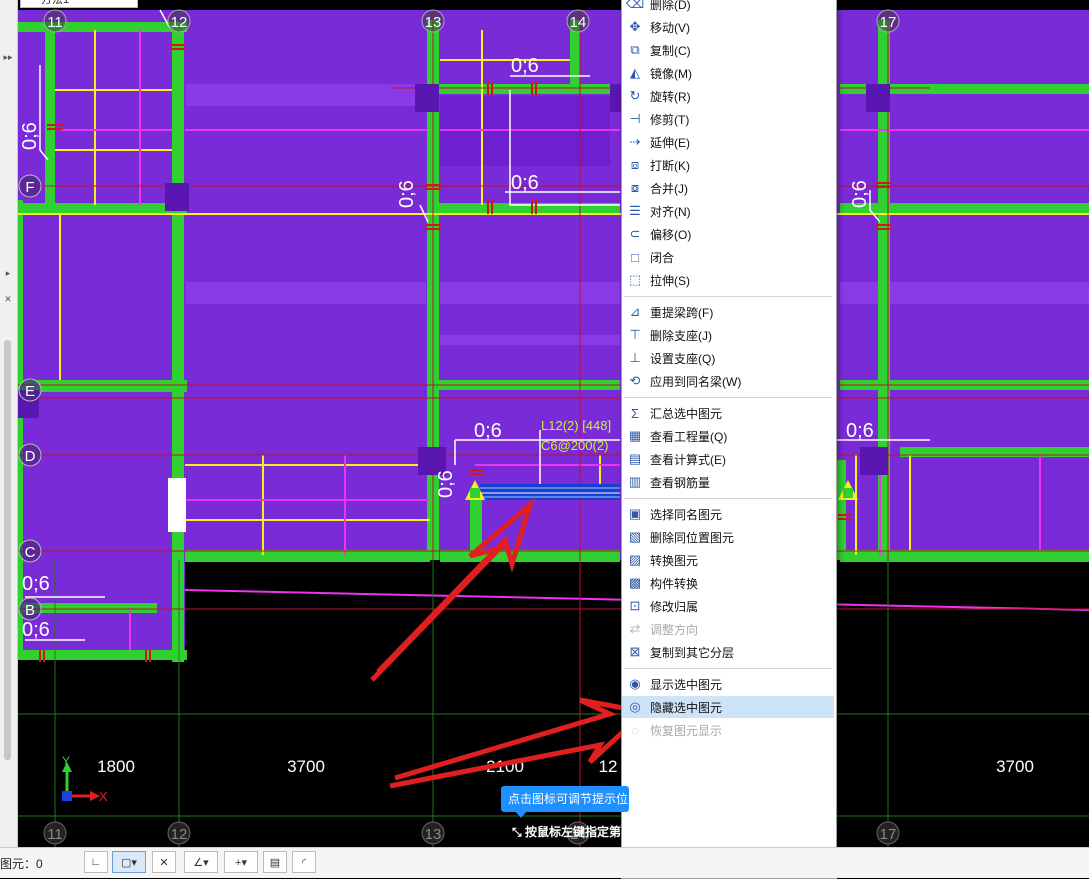 The width and height of the screenshot is (1089, 879). Describe the element at coordinates (635, 49) in the screenshot. I see `copy-icon: ⧉` at that location.